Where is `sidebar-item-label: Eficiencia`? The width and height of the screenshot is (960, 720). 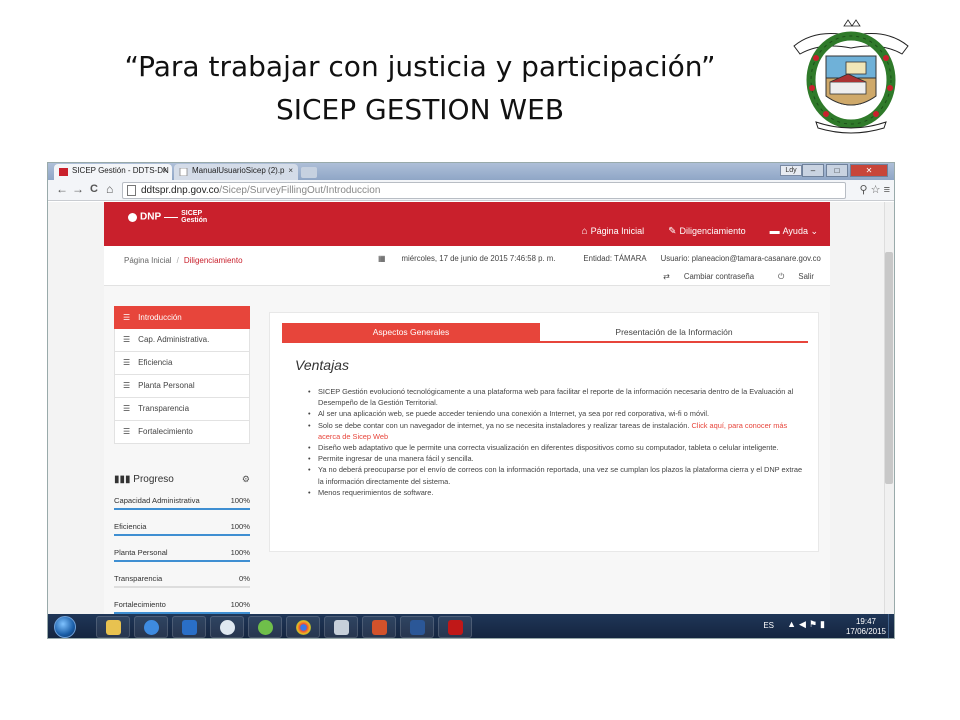 sidebar-item-label: Eficiencia is located at coordinates (155, 362).